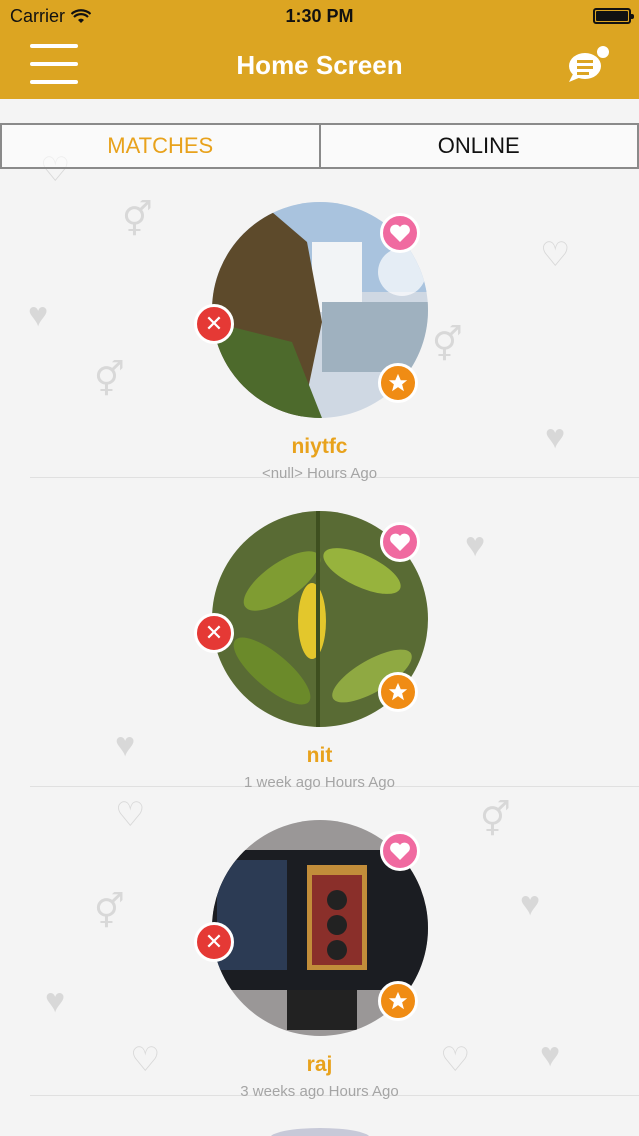 The height and width of the screenshot is (1136, 639). Describe the element at coordinates (479, 146) in the screenshot. I see `tab-online: ONLINE` at that location.